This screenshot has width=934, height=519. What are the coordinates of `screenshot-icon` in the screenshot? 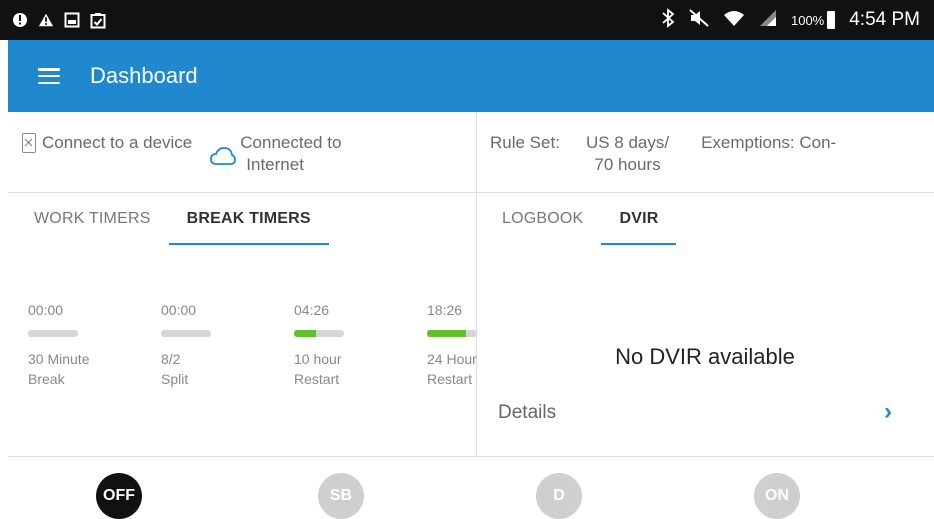 It's located at (72, 20).